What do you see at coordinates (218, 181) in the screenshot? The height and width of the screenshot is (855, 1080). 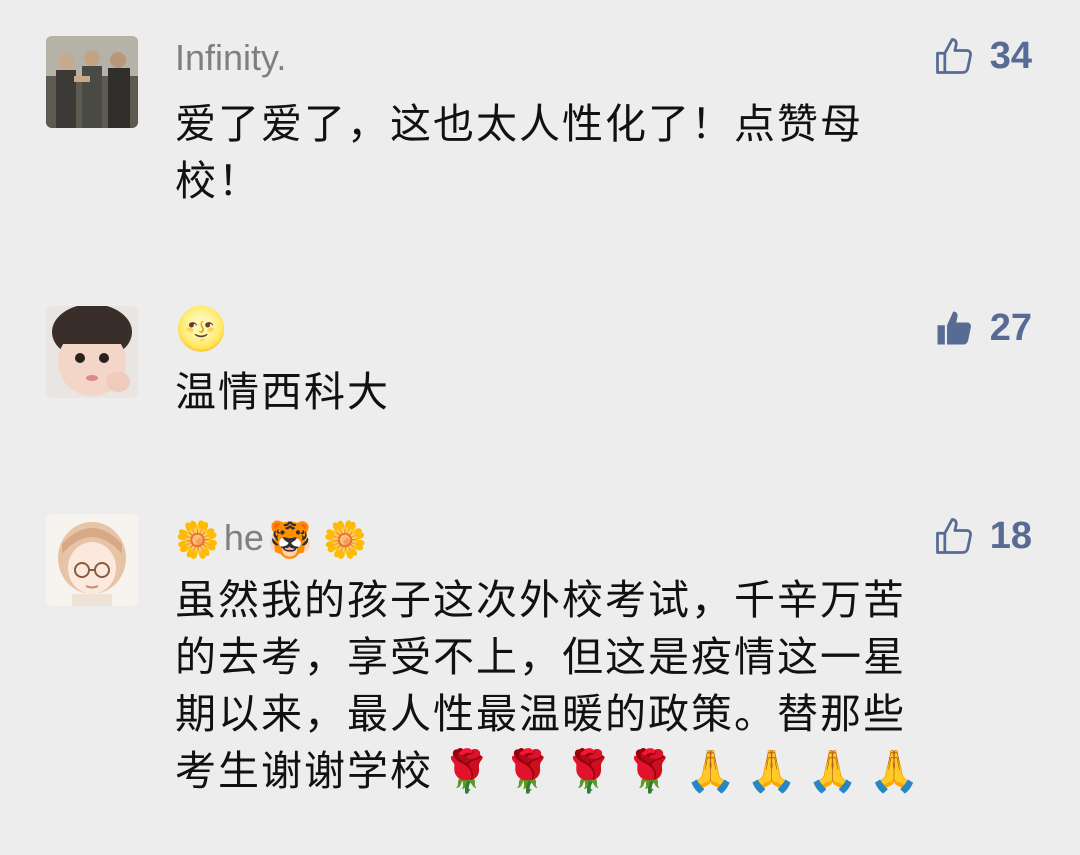 I see `comment-text-line: 校！` at bounding box center [218, 181].